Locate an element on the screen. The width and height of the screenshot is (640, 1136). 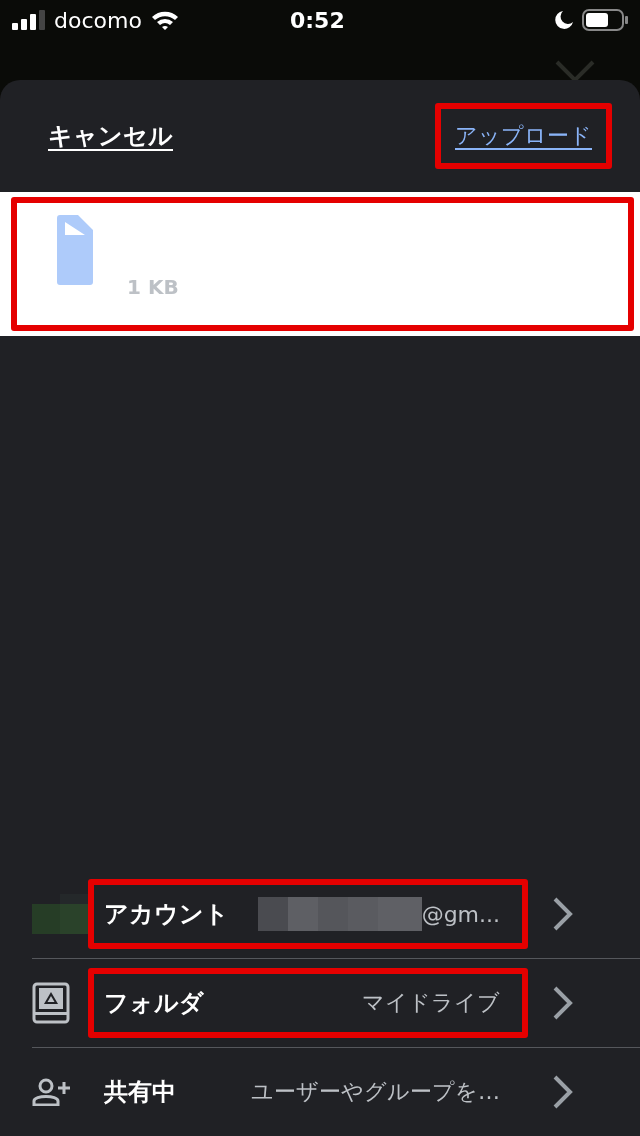
signal-icon is located at coordinates (29, 20).